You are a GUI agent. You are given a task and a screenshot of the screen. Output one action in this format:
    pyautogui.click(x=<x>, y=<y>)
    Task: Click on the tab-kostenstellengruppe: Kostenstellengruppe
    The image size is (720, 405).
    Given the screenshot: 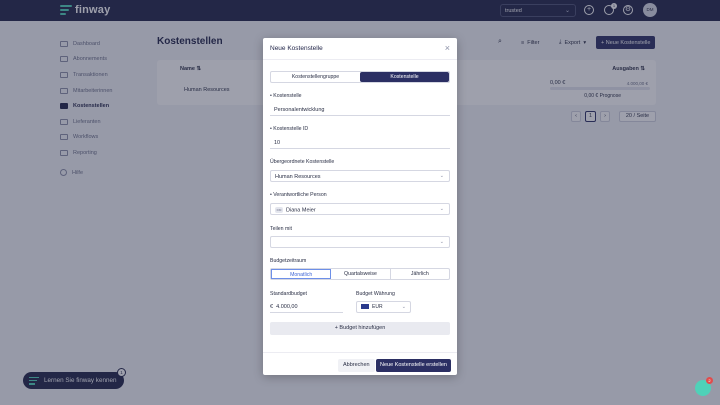 What is the action you would take?
    pyautogui.click(x=315, y=77)
    